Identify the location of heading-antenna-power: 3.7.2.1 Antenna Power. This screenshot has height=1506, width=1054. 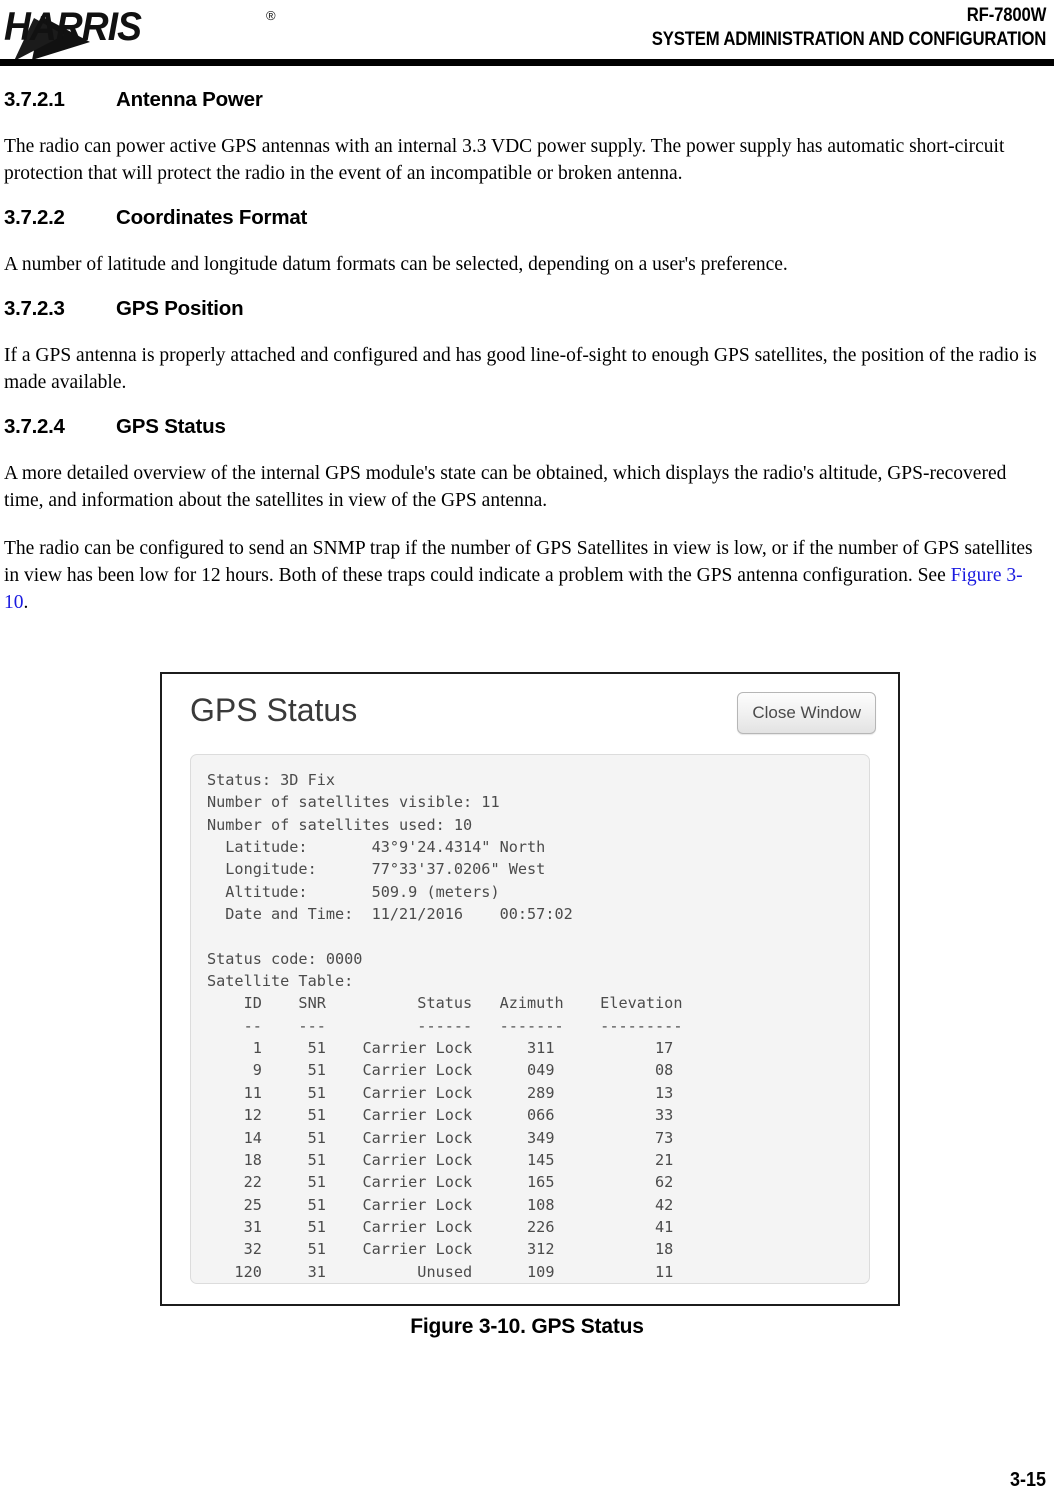
(527, 100).